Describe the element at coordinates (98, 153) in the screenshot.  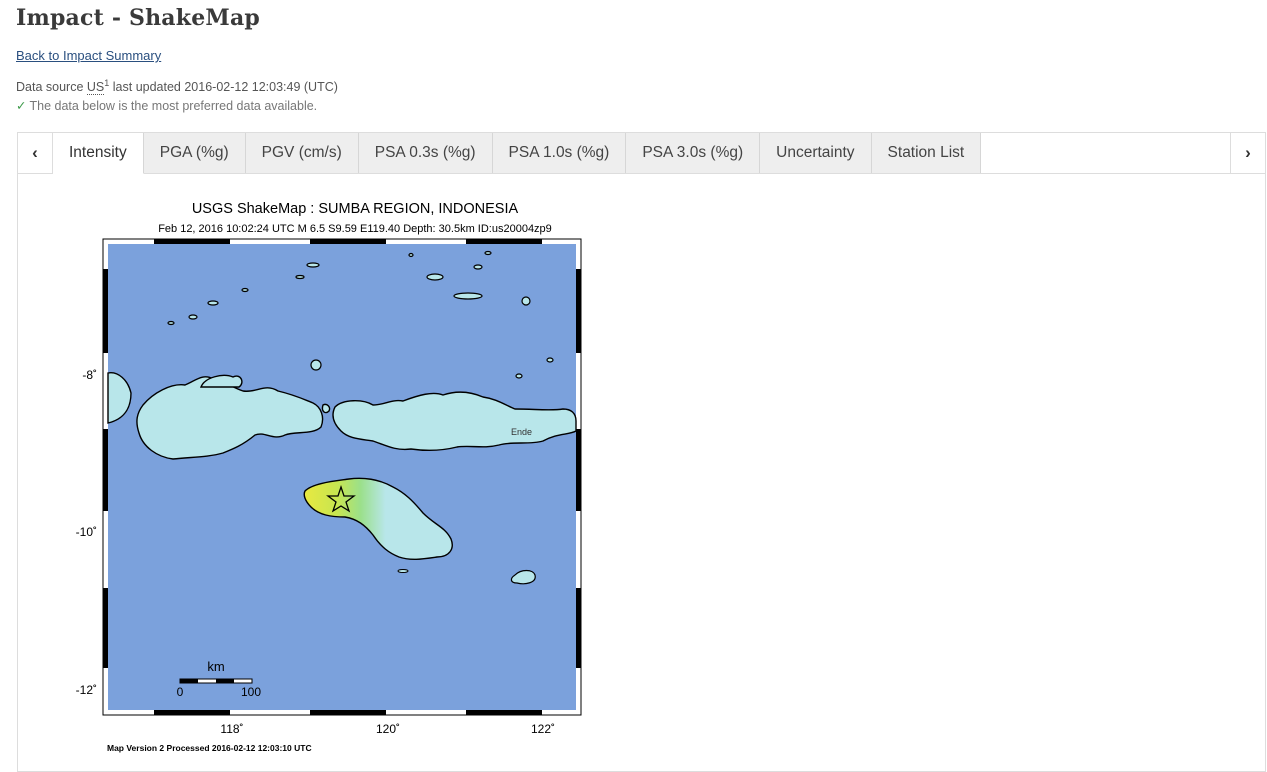
I see `tab-intensity: Intensity` at that location.